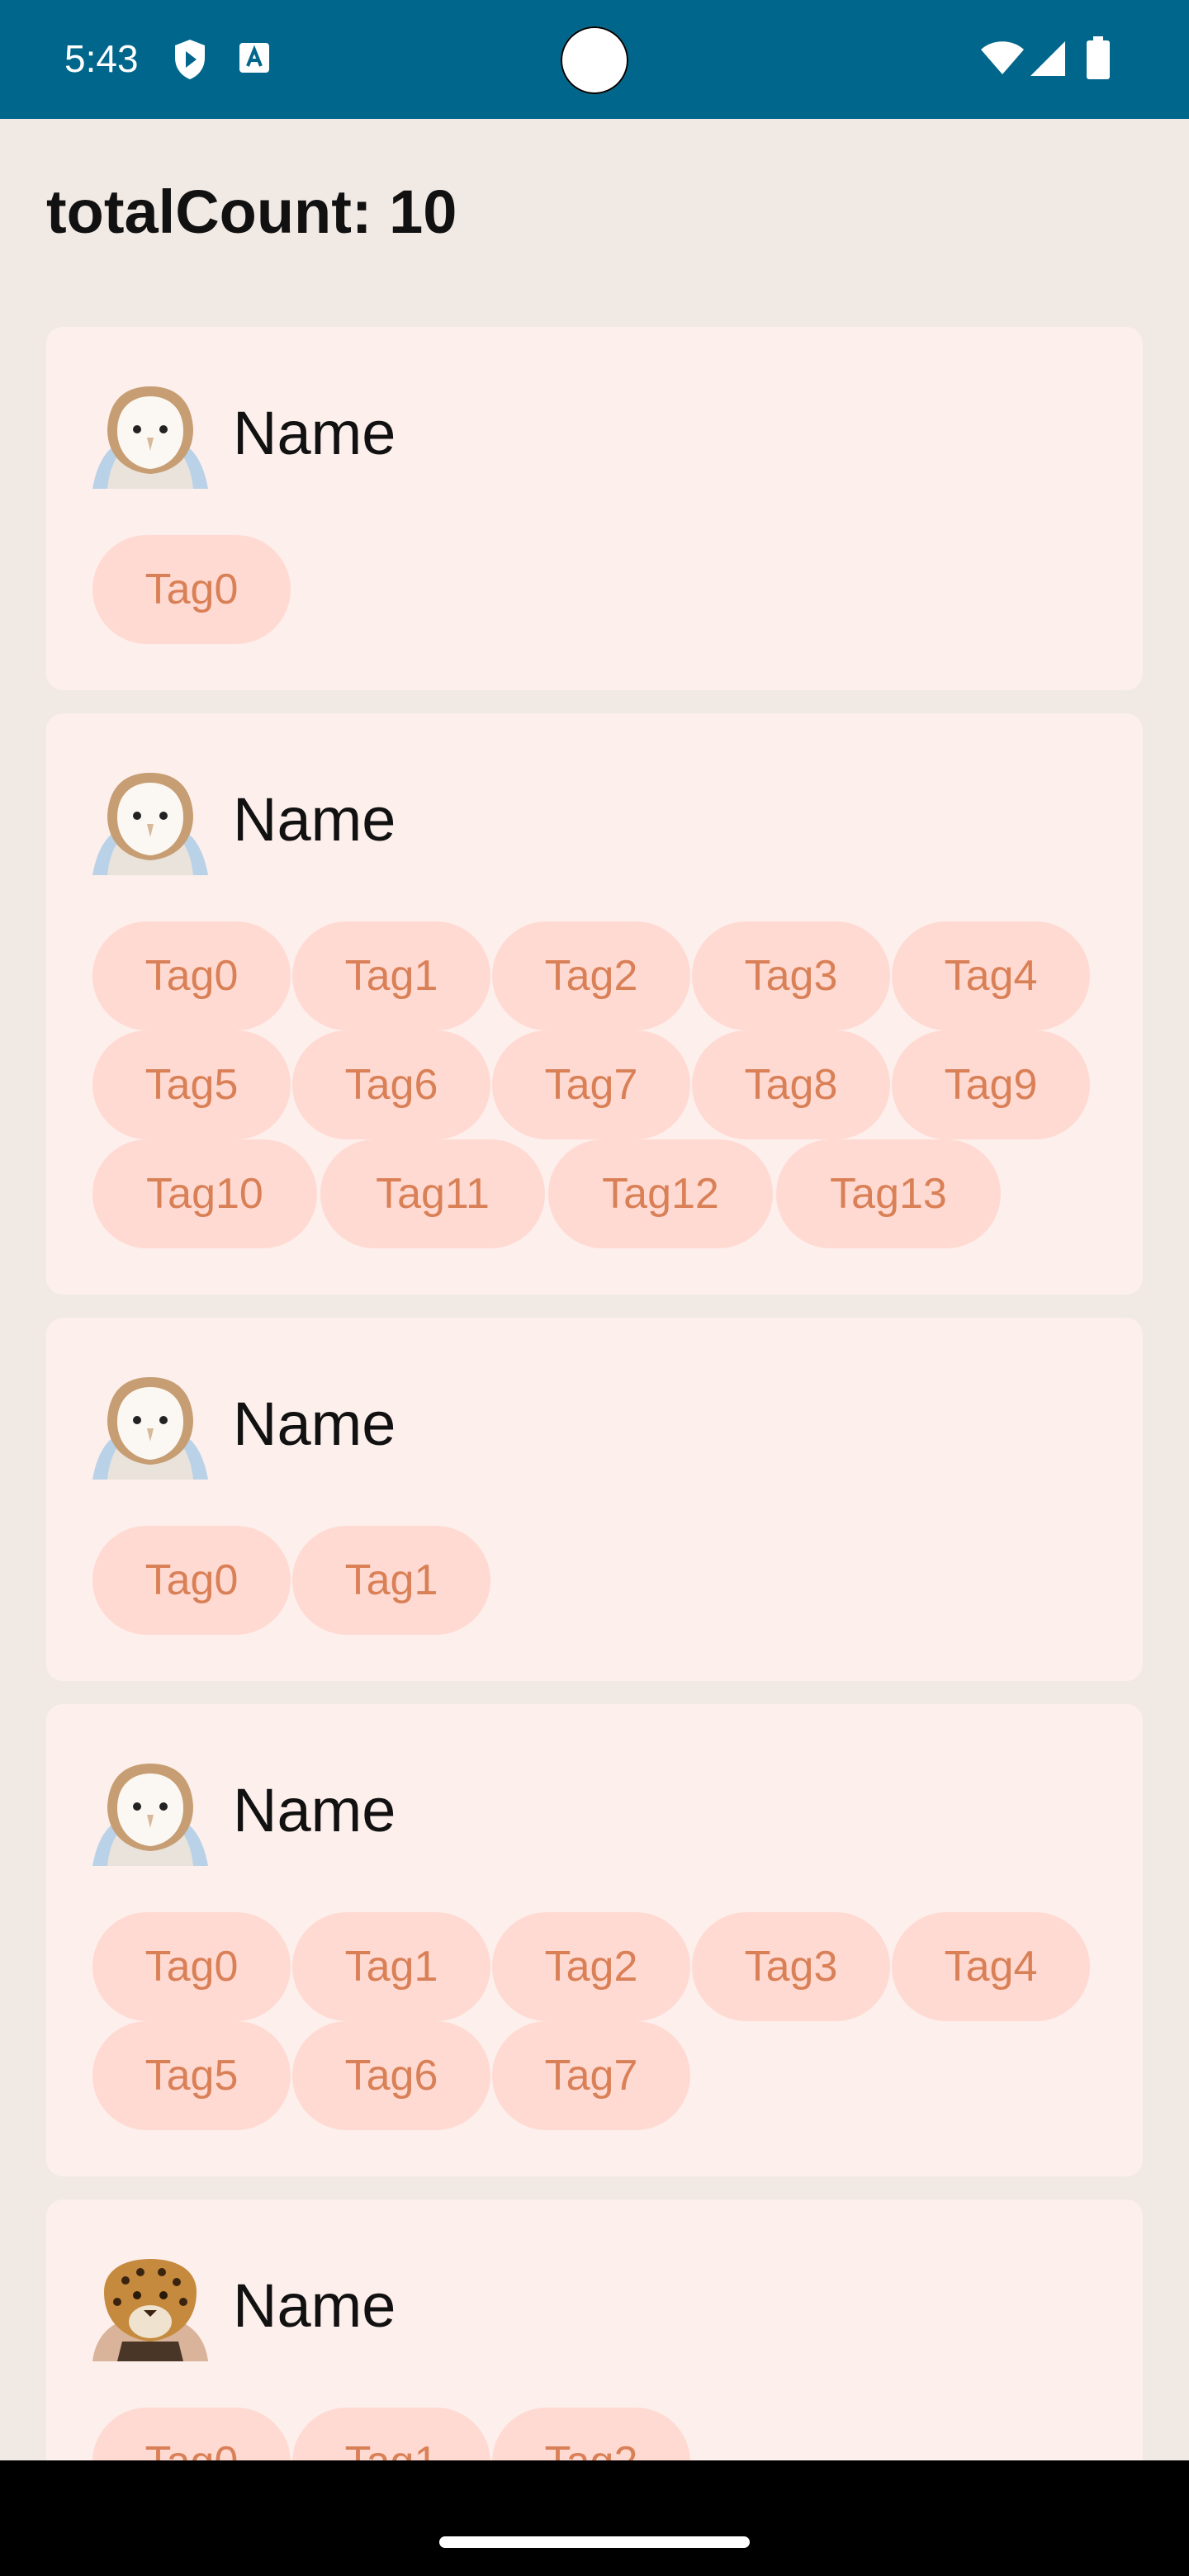  Describe the element at coordinates (1002, 60) in the screenshot. I see `wifi-icon` at that location.